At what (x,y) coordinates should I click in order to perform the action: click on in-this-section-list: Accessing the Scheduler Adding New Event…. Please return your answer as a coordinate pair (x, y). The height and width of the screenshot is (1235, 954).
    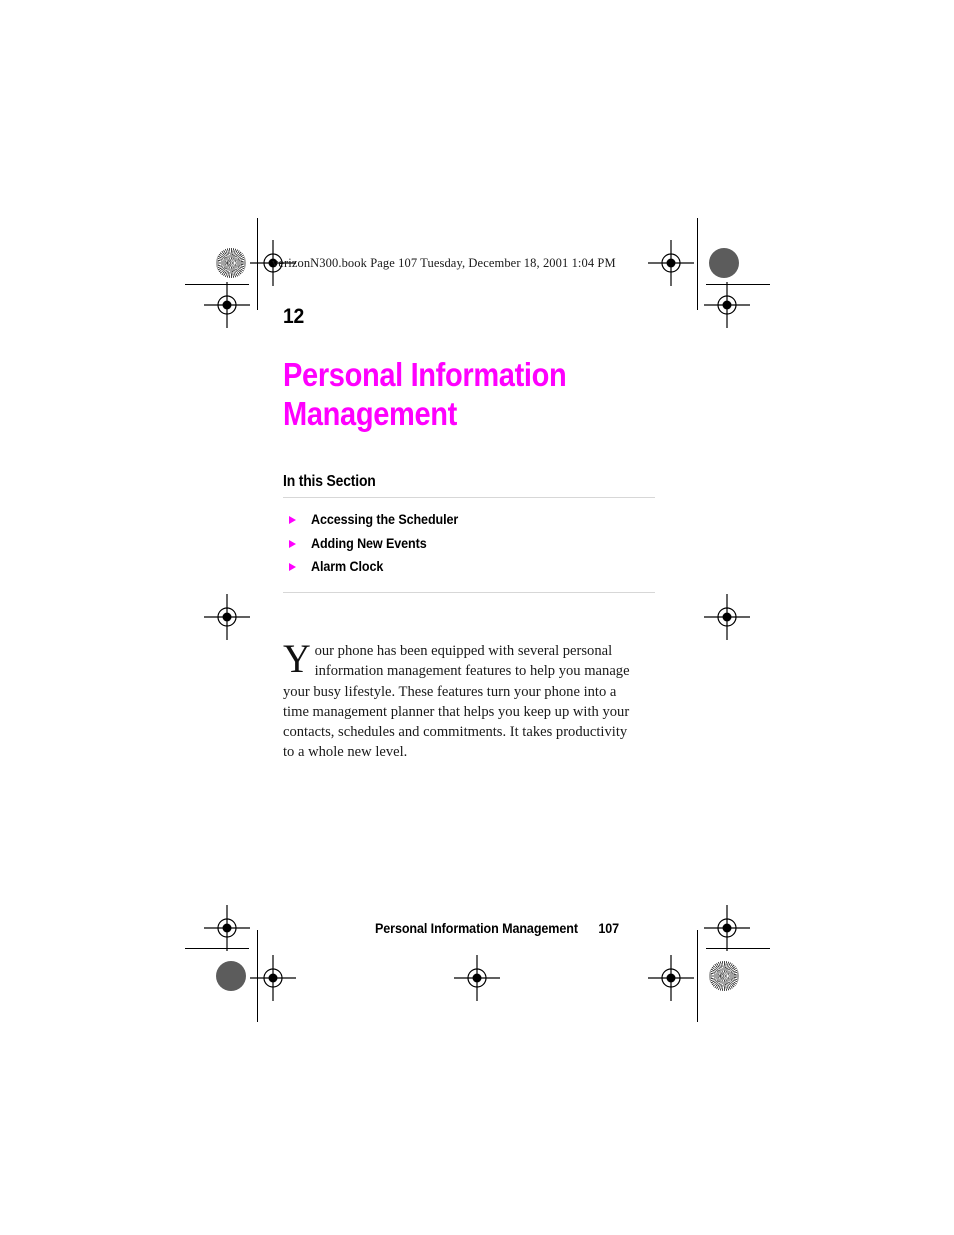
    Looking at the image, I should click on (474, 543).